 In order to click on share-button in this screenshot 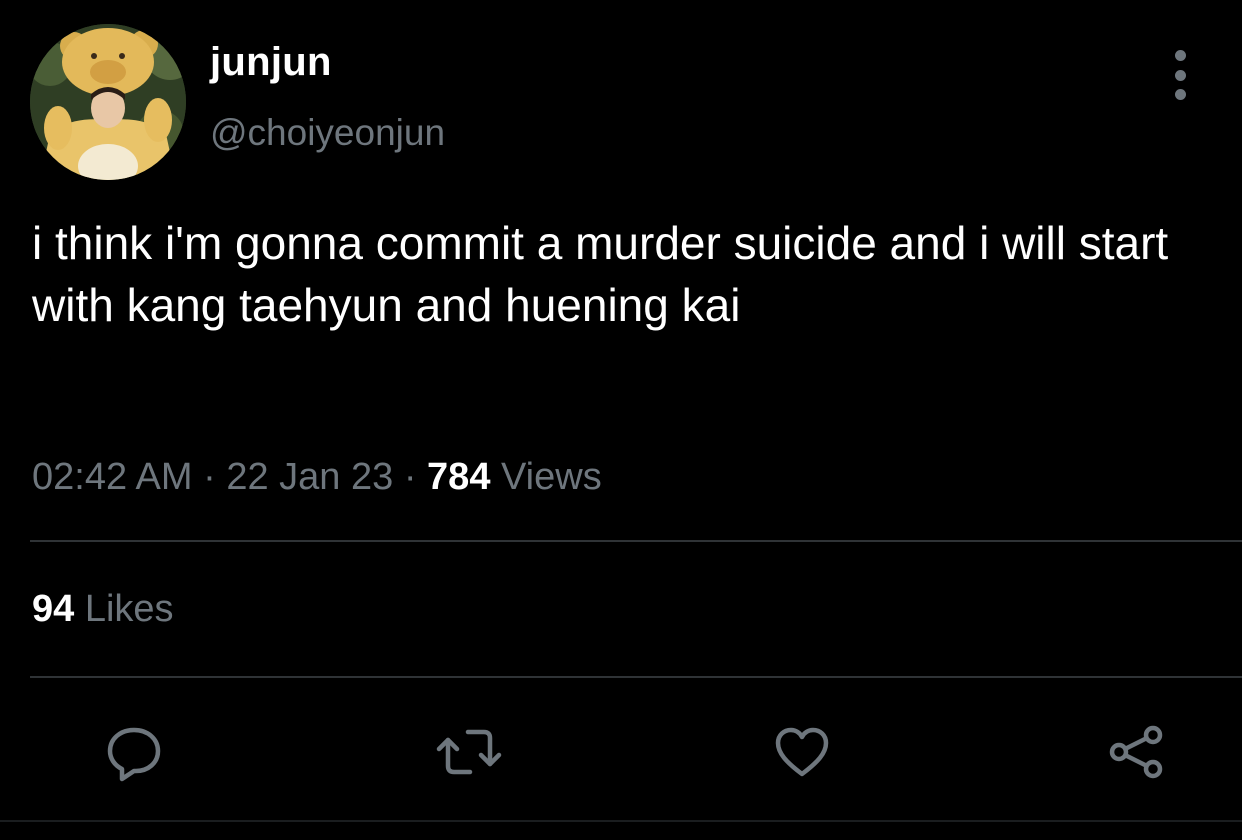, I will do `click(1136, 752)`.